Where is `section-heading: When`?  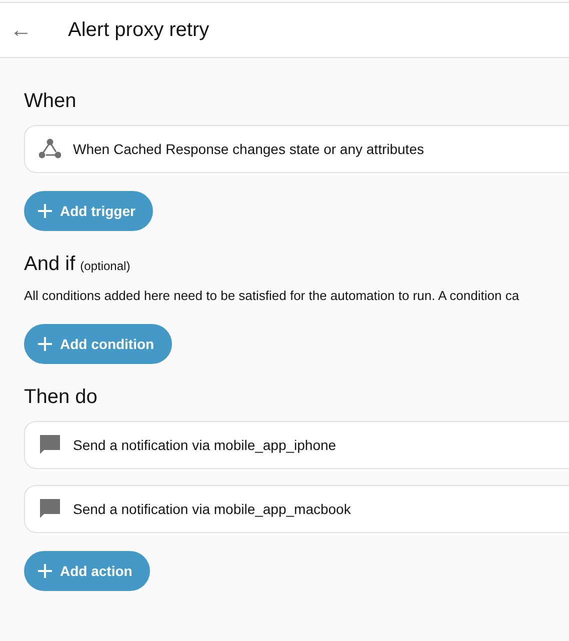
section-heading: When is located at coordinates (50, 101).